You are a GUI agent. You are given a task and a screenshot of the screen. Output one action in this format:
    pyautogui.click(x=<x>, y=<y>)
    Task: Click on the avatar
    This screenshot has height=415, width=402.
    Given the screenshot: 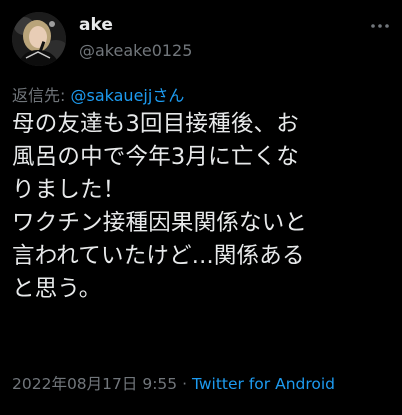 What is the action you would take?
    pyautogui.click(x=39, y=39)
    